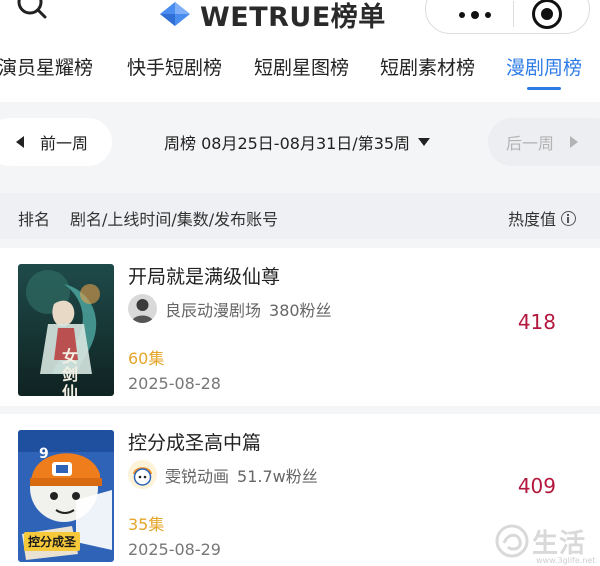 The image size is (600, 566). I want to click on mini-program-capsule, so click(507, 17).